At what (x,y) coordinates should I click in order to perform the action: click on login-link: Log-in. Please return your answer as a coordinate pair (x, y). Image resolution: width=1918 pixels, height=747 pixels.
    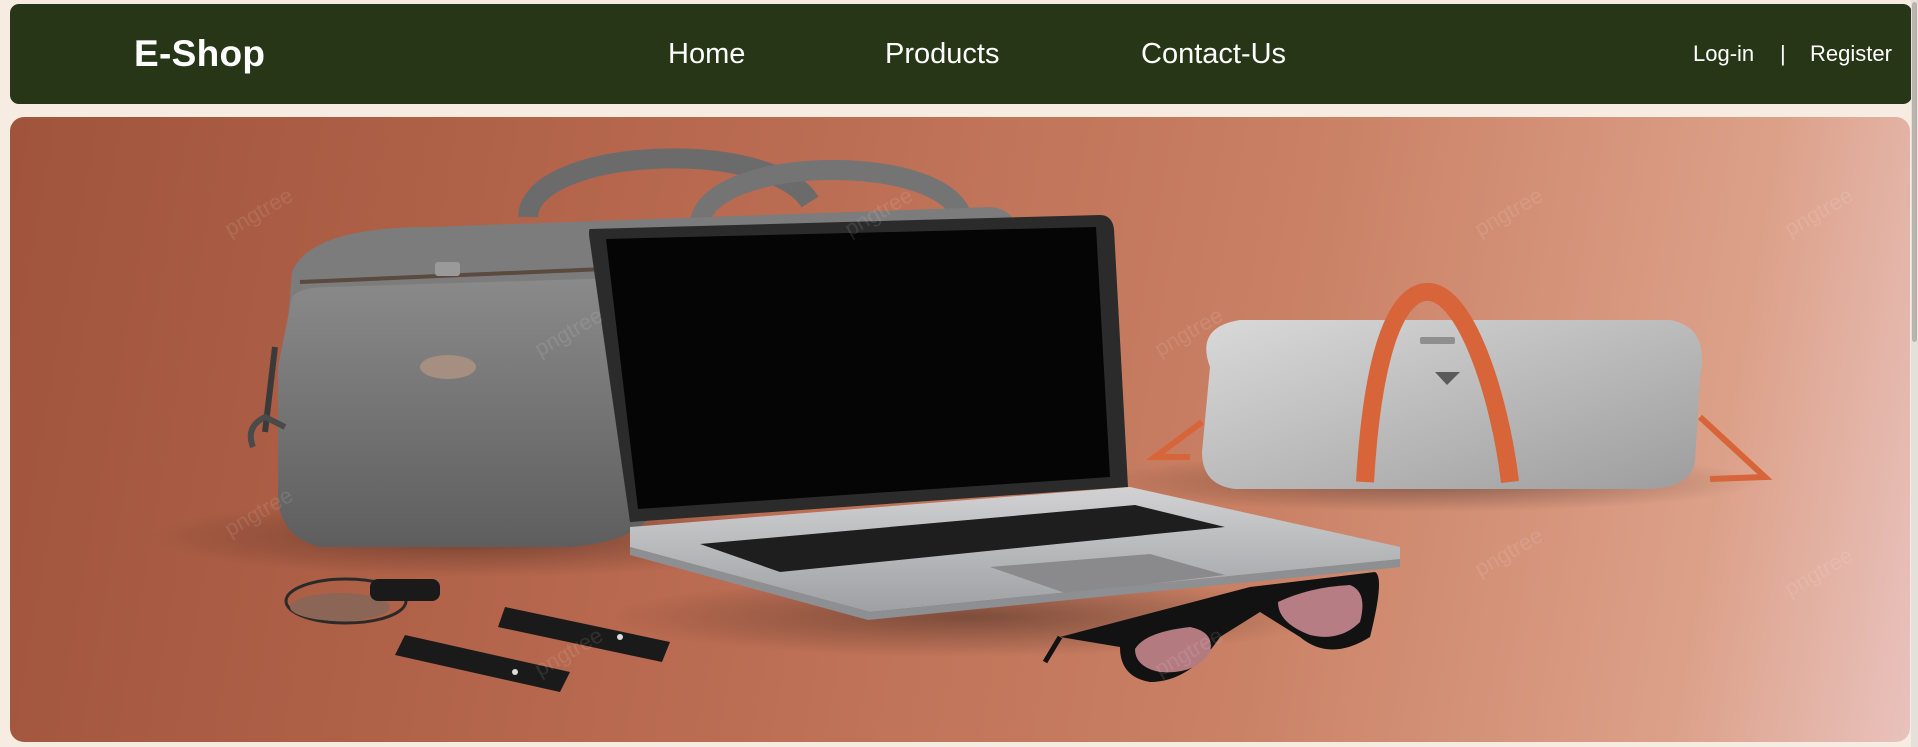
    Looking at the image, I should click on (1723, 54).